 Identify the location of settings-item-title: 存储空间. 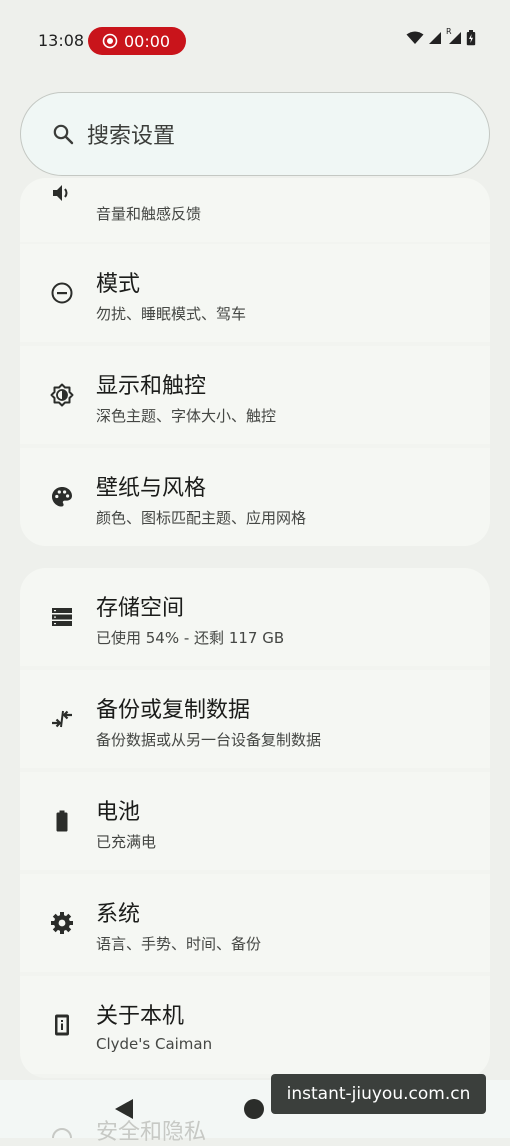
(140, 608).